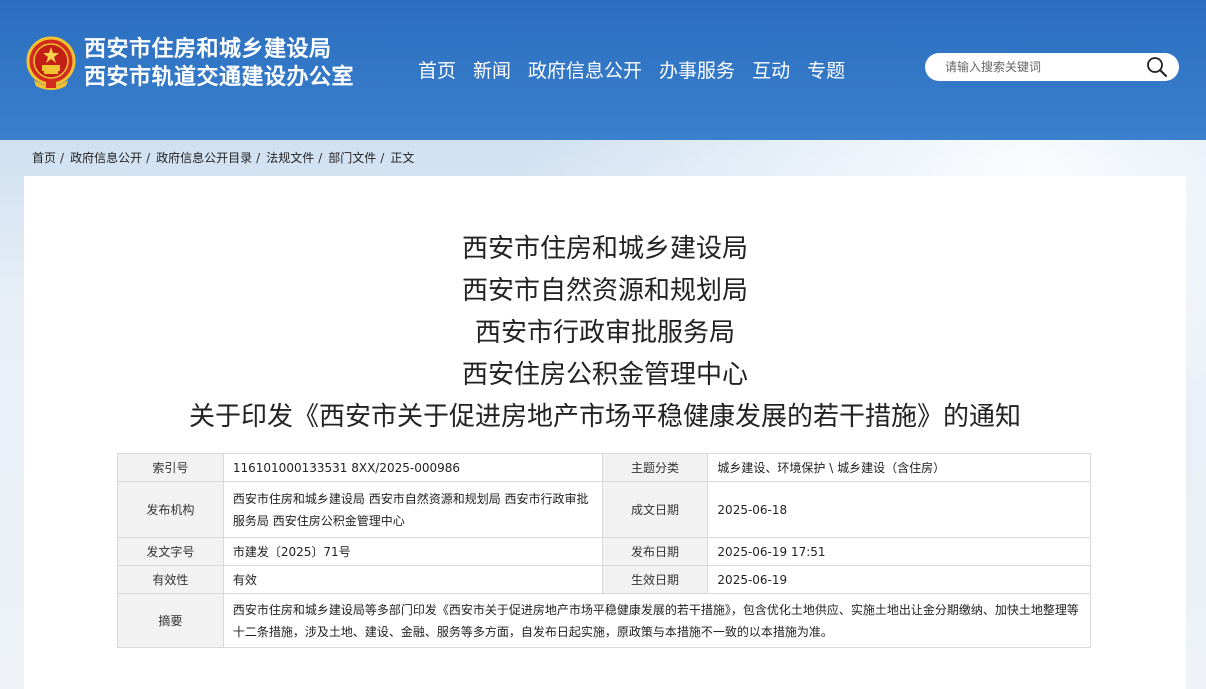  What do you see at coordinates (655, 551) in the screenshot?
I see `publish-date-label: 发布日期` at bounding box center [655, 551].